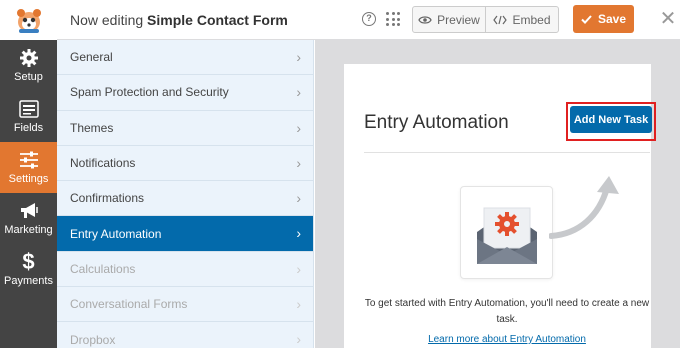 The width and height of the screenshot is (680, 348). Describe the element at coordinates (149, 92) in the screenshot. I see `settings-item-label: Spam Protection and Security` at that location.